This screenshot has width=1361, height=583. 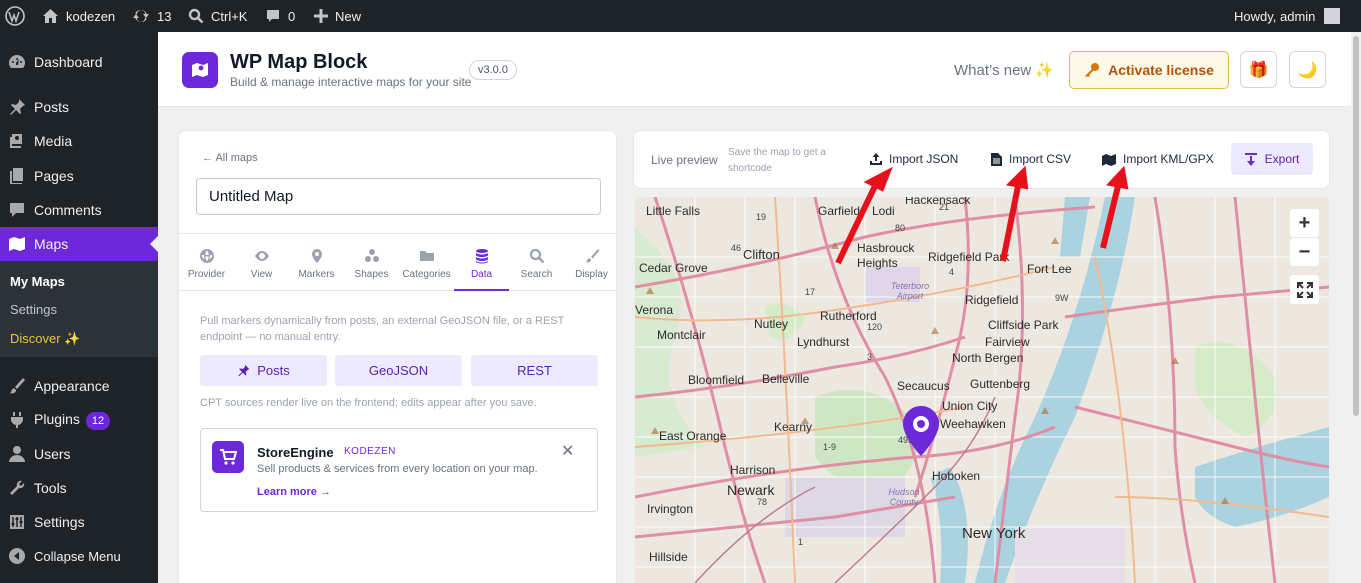 What do you see at coordinates (79, 309) in the screenshot?
I see `maps-submenu: My Maps Settings Discover ✨` at bounding box center [79, 309].